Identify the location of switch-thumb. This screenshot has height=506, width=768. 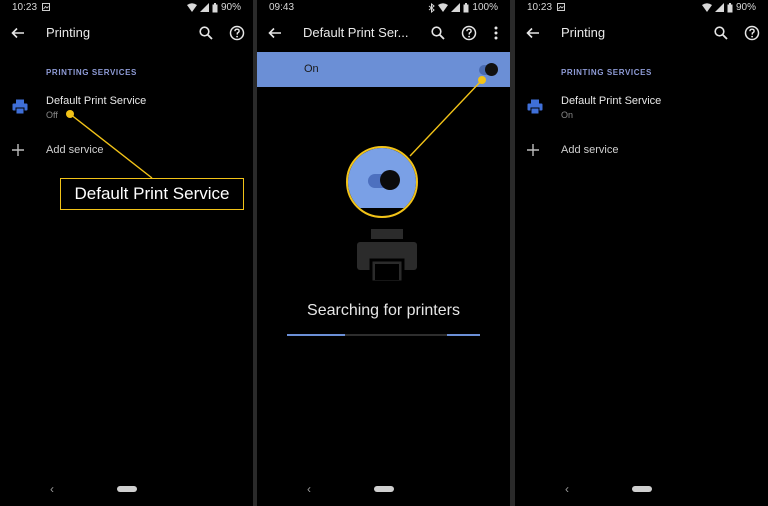
(491, 69).